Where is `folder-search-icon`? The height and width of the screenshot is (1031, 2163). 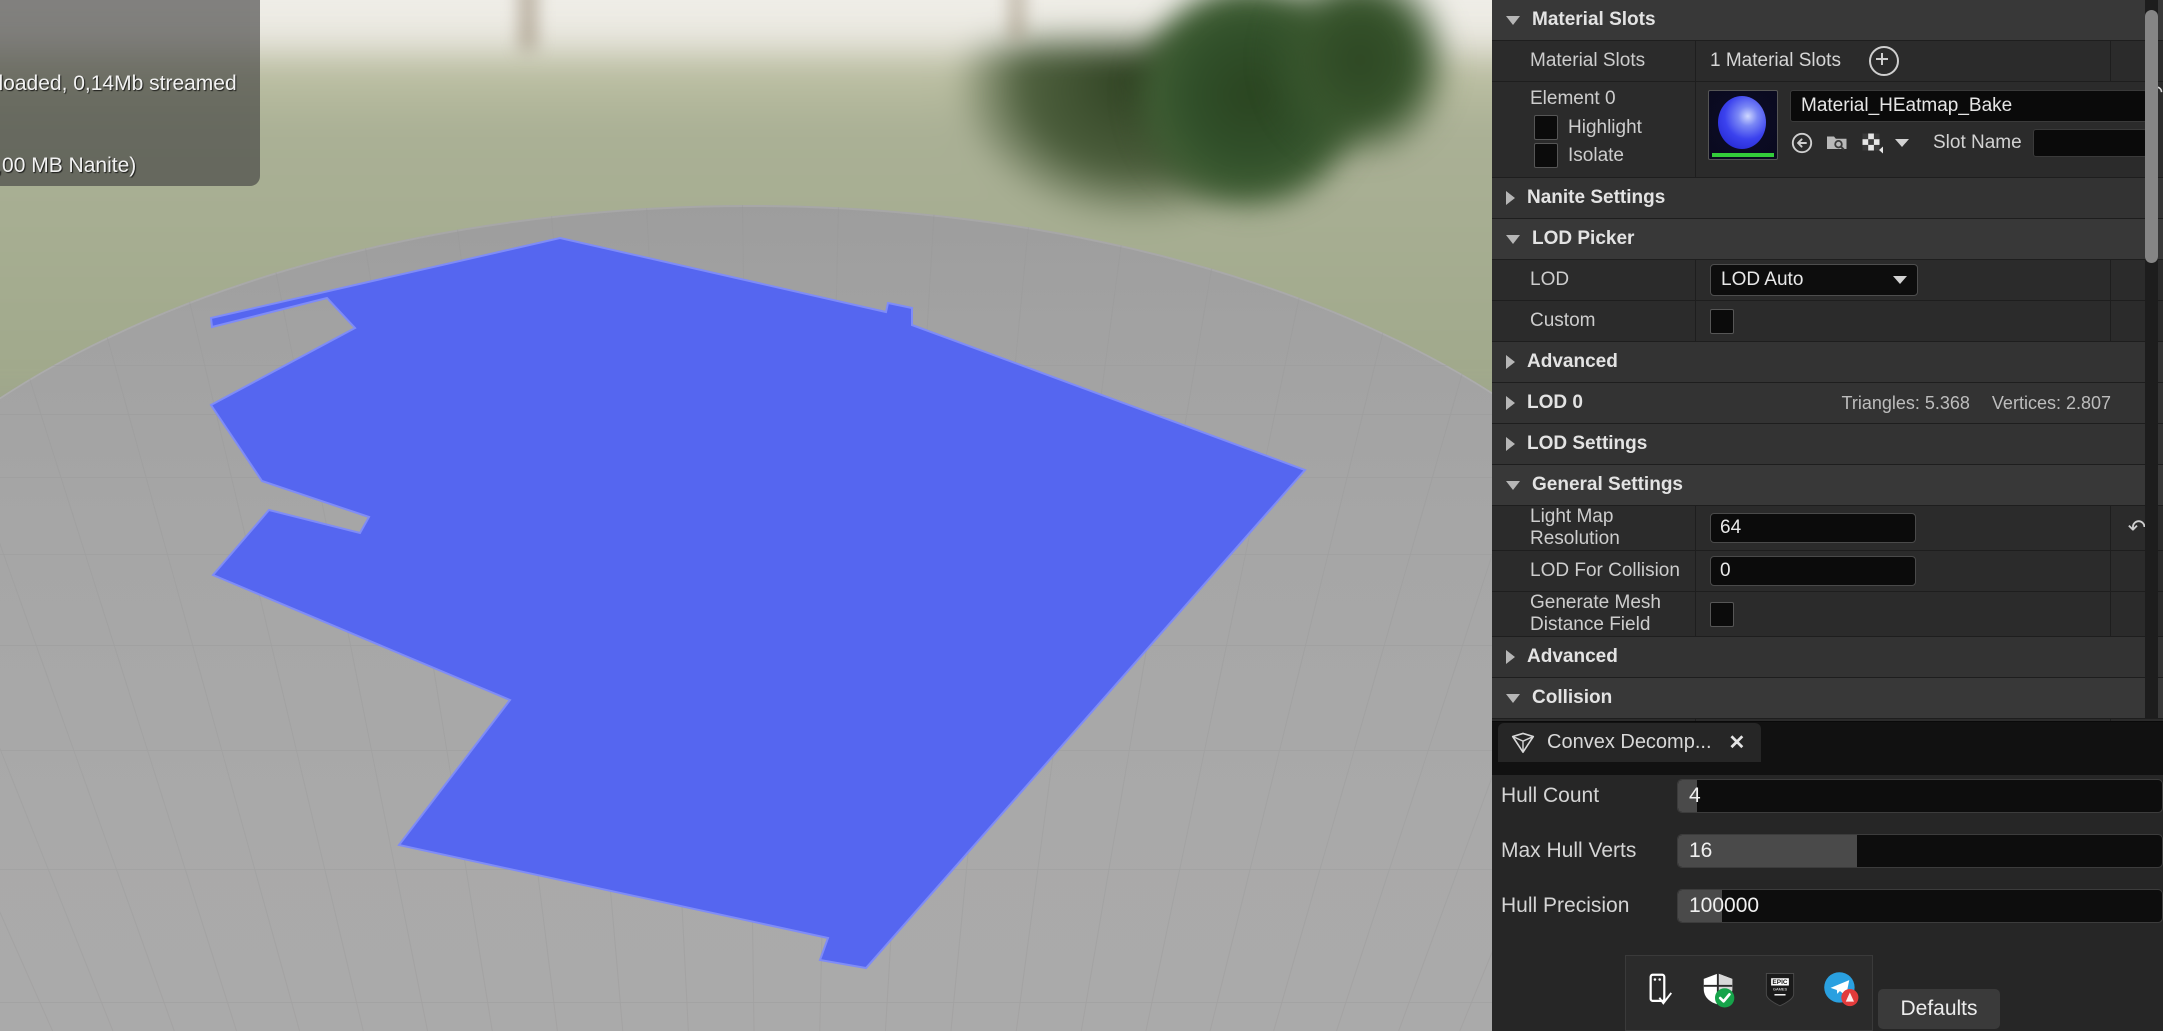
folder-search-icon is located at coordinates (1837, 143).